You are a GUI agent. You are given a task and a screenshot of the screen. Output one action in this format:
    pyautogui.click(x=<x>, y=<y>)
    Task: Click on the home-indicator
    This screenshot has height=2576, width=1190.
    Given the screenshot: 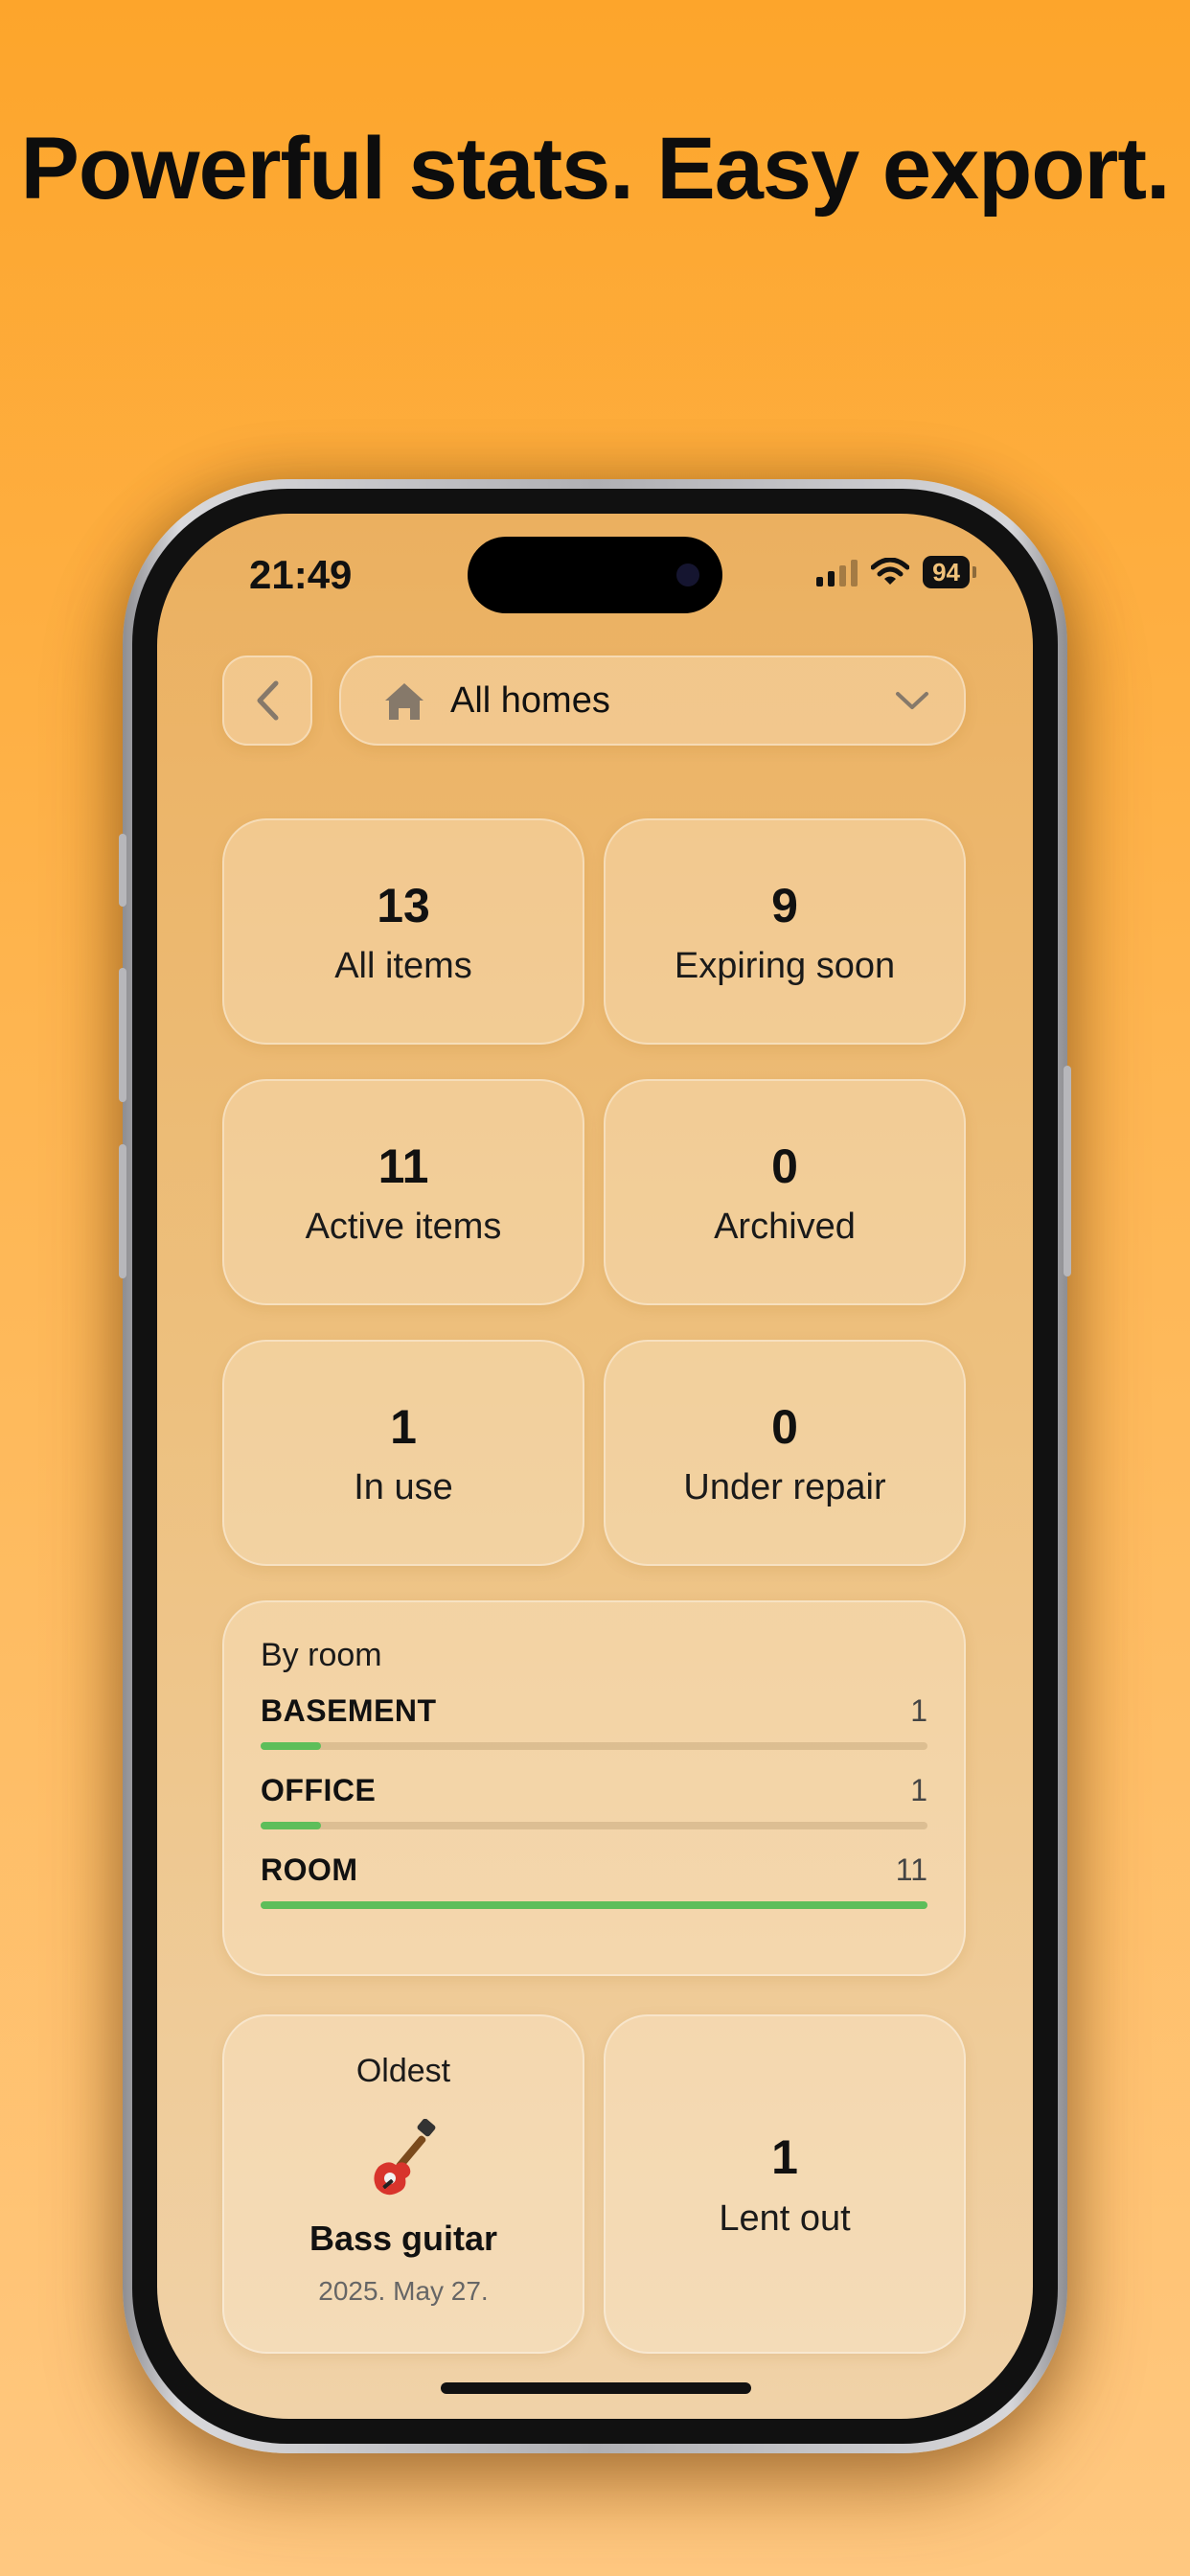 What is the action you would take?
    pyautogui.click(x=596, y=2388)
    